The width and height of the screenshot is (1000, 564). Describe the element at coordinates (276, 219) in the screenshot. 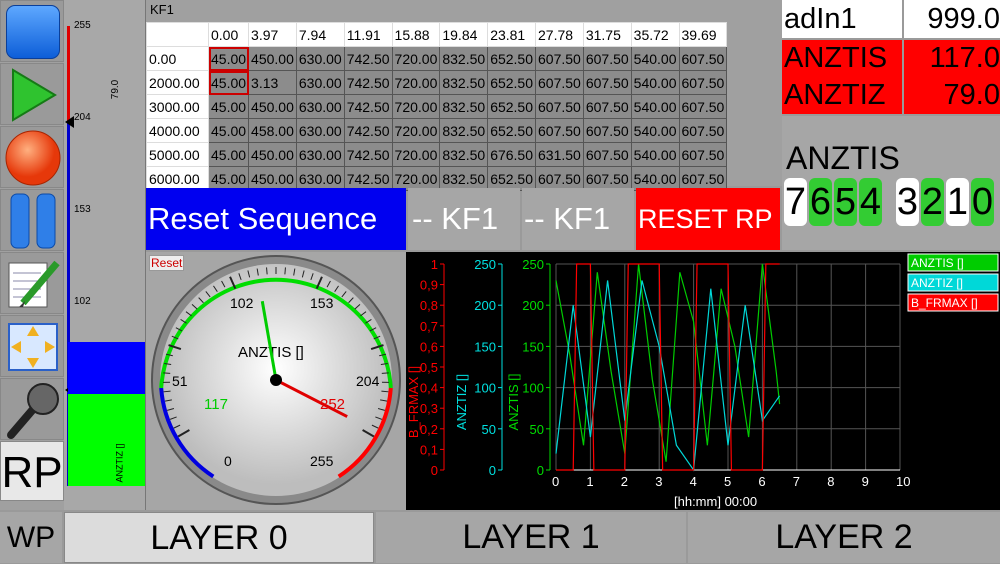

I see `reset-sequence-button: Reset Sequence` at that location.